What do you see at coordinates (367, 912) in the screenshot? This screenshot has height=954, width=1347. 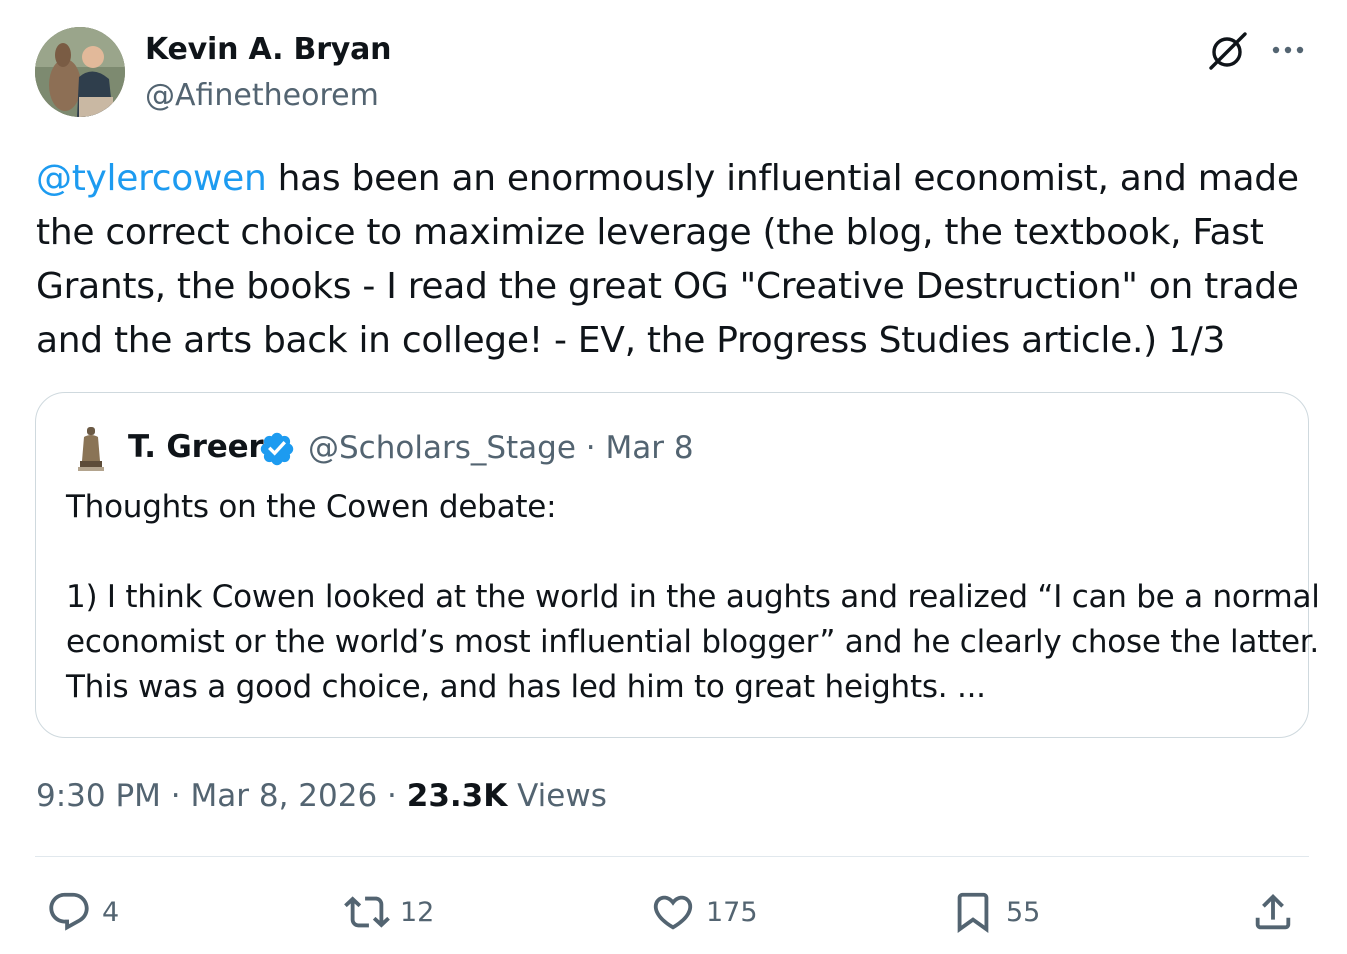 I see `retweet-icon` at bounding box center [367, 912].